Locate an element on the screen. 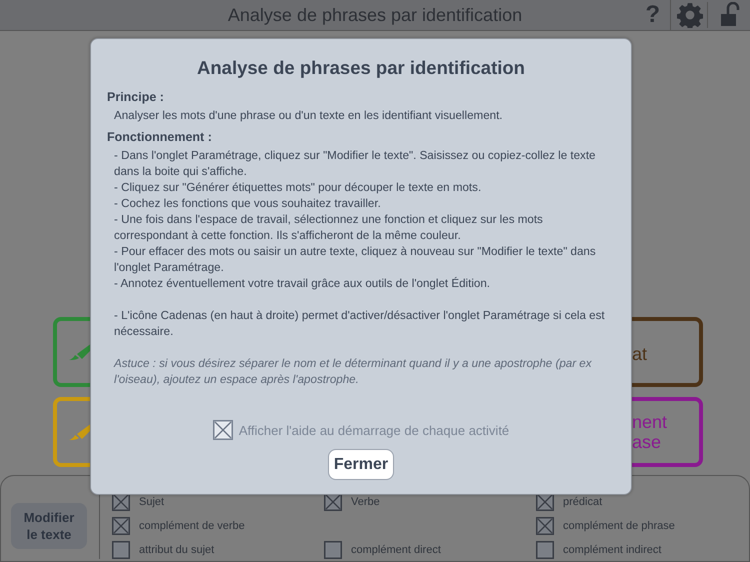 This screenshot has width=750, height=562. close-button: Fermer is located at coordinates (361, 464).